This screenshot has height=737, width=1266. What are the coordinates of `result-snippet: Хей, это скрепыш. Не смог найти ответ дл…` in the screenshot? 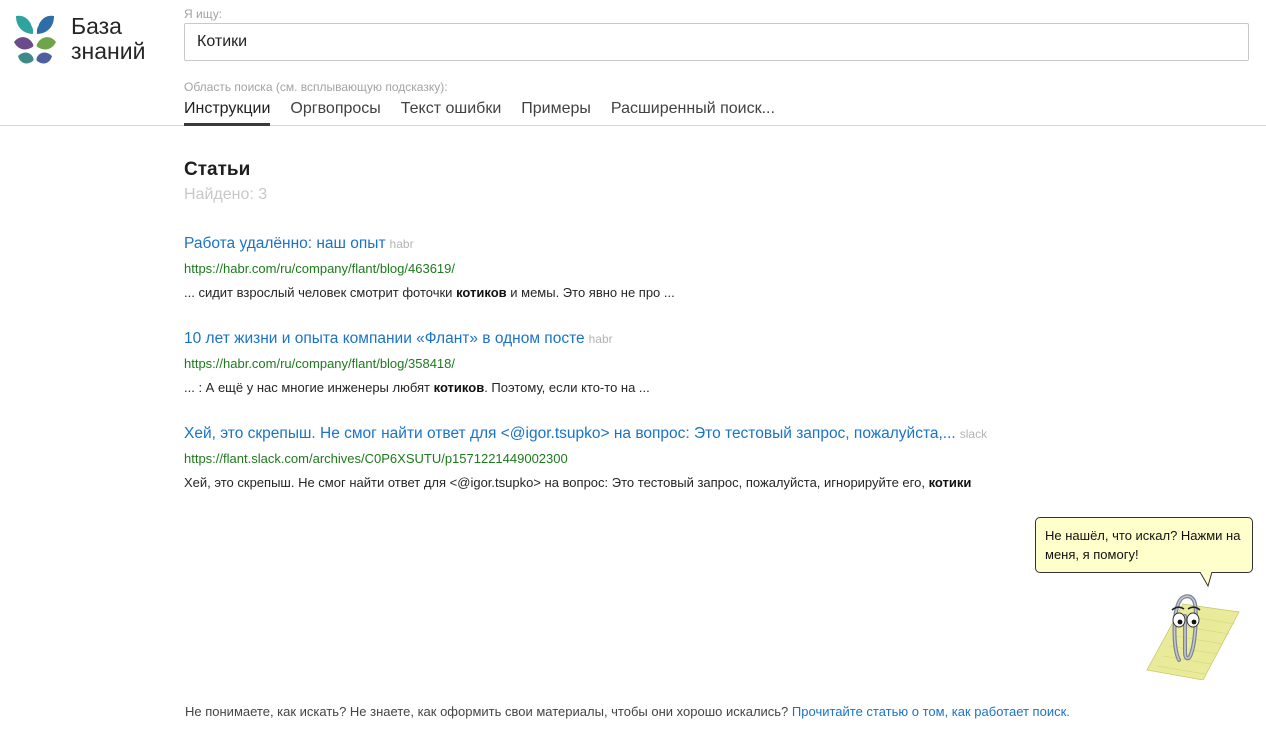 It's located at (578, 482).